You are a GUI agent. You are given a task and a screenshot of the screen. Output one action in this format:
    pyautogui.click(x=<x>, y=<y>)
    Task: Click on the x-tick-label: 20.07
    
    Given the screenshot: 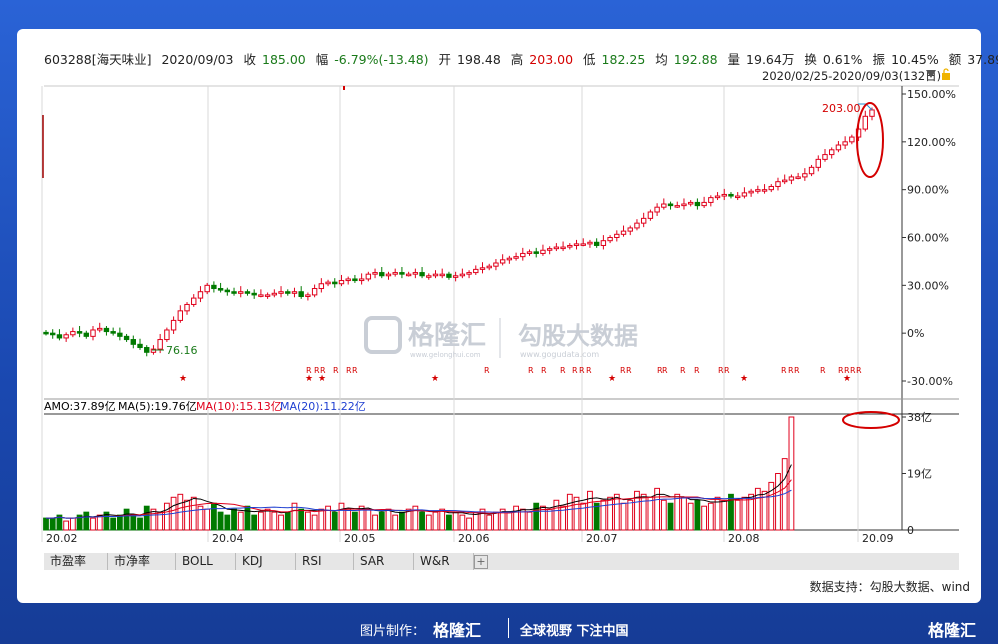 What is the action you would take?
    pyautogui.click(x=602, y=538)
    